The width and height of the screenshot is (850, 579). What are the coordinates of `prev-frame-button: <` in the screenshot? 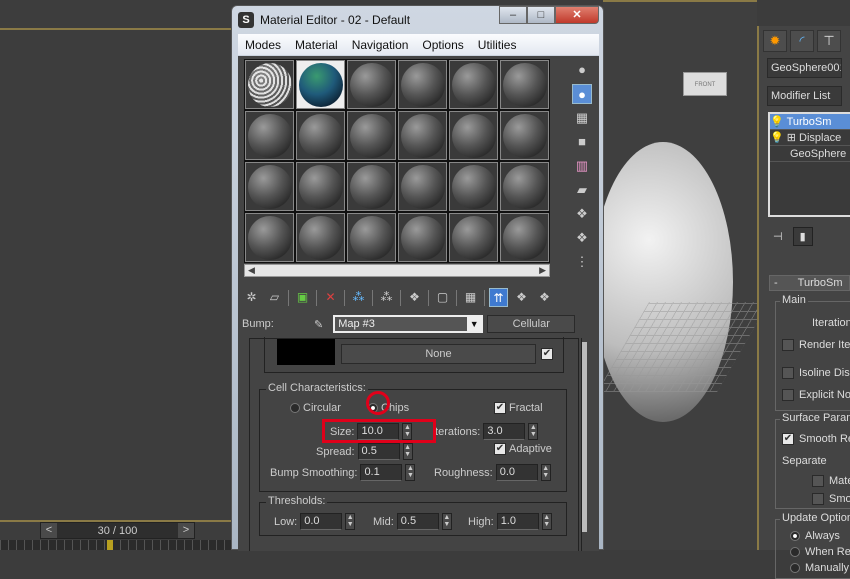 It's located at (49, 530).